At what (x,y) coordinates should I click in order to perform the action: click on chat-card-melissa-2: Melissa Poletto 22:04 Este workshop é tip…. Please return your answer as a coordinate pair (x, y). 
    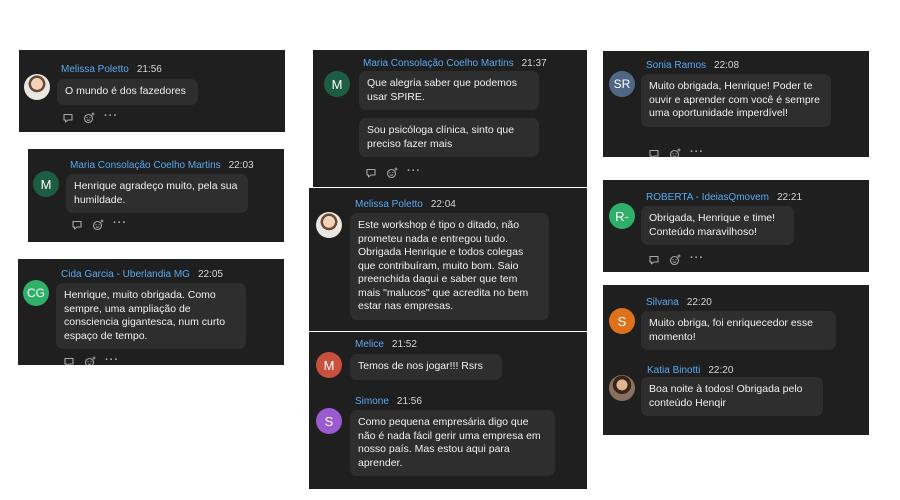
    Looking at the image, I should click on (448, 259).